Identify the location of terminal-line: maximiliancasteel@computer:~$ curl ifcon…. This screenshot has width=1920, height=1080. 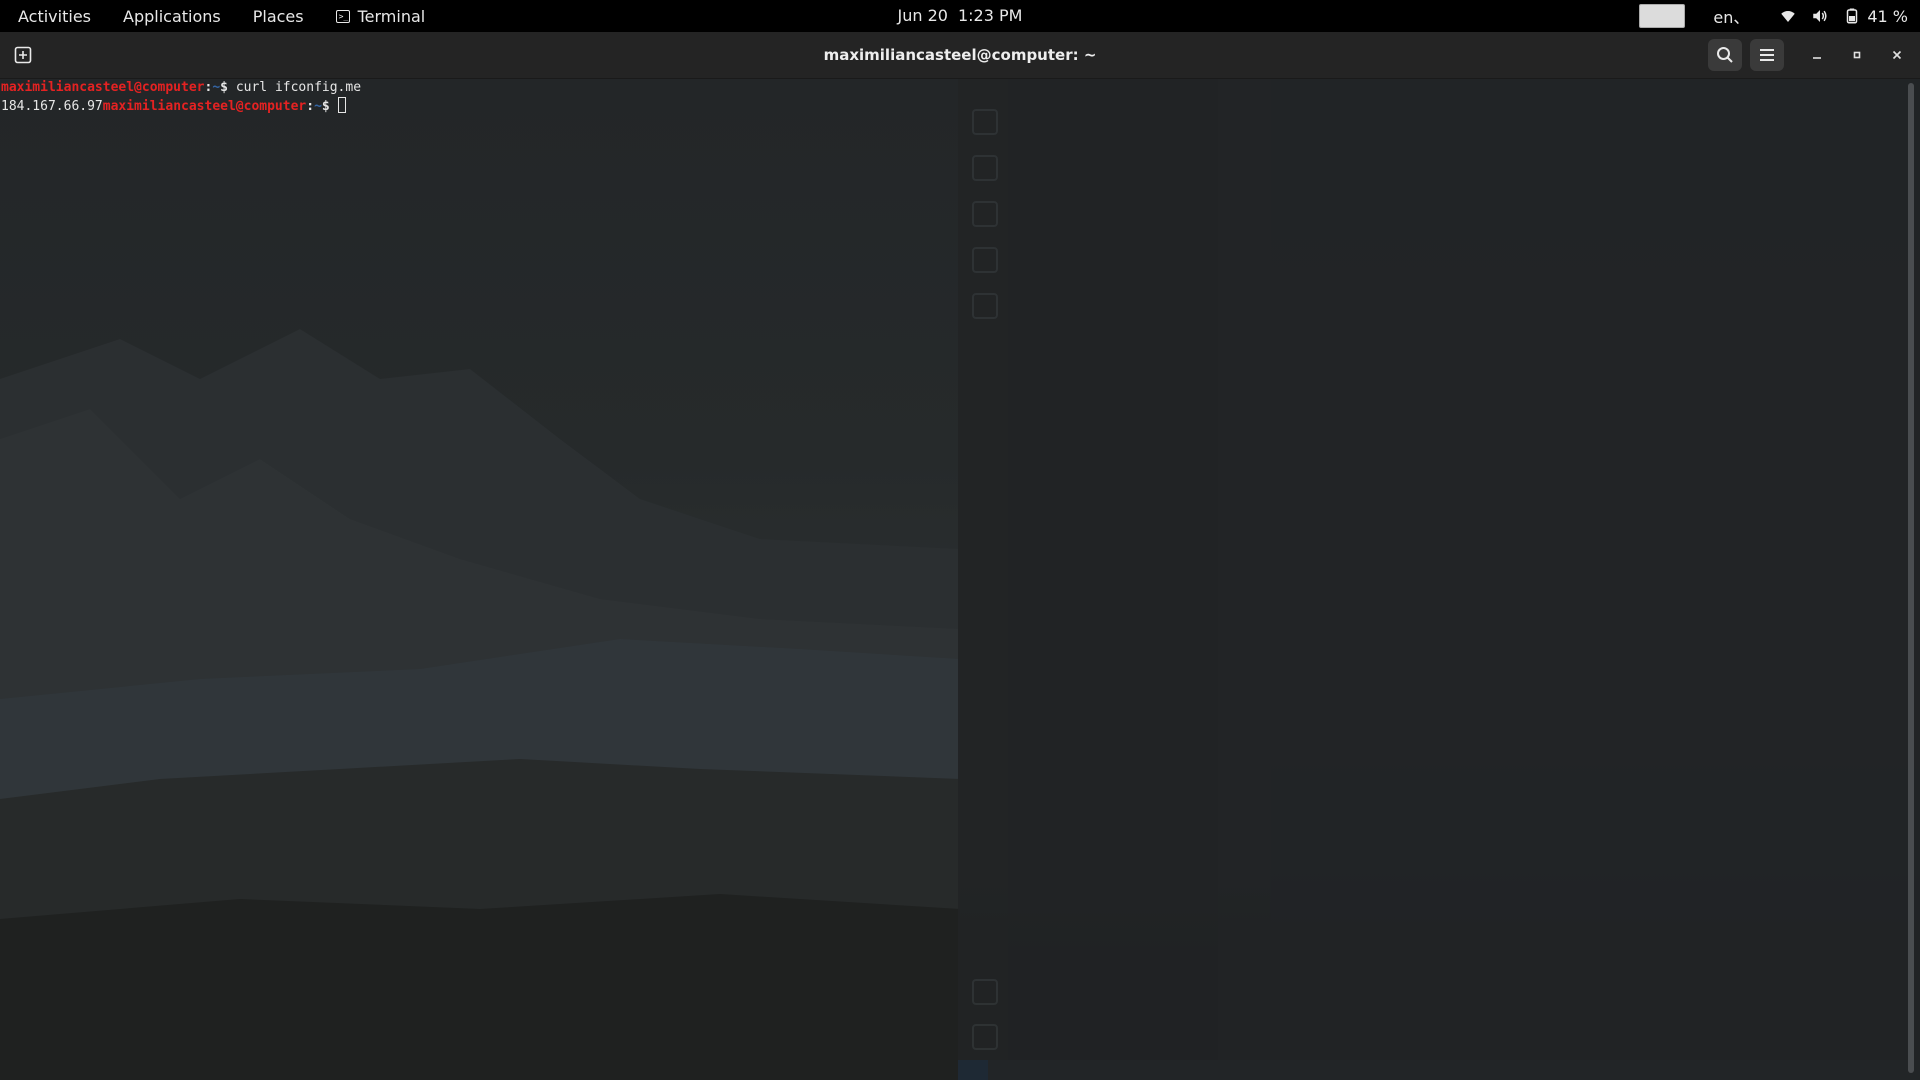
(181, 88).